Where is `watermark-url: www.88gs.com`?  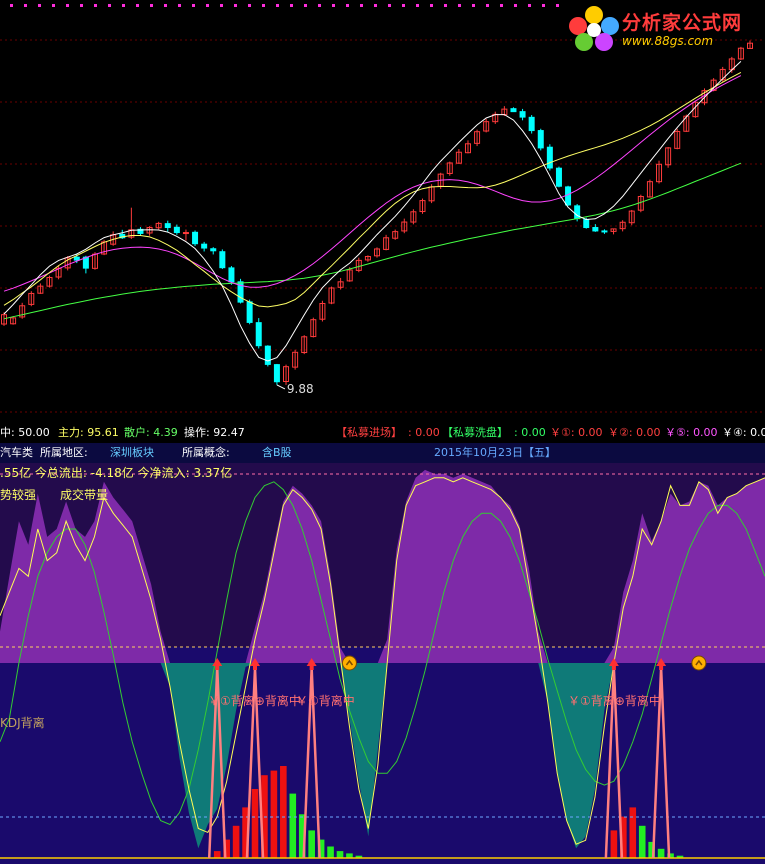 watermark-url: www.88gs.com is located at coordinates (668, 41).